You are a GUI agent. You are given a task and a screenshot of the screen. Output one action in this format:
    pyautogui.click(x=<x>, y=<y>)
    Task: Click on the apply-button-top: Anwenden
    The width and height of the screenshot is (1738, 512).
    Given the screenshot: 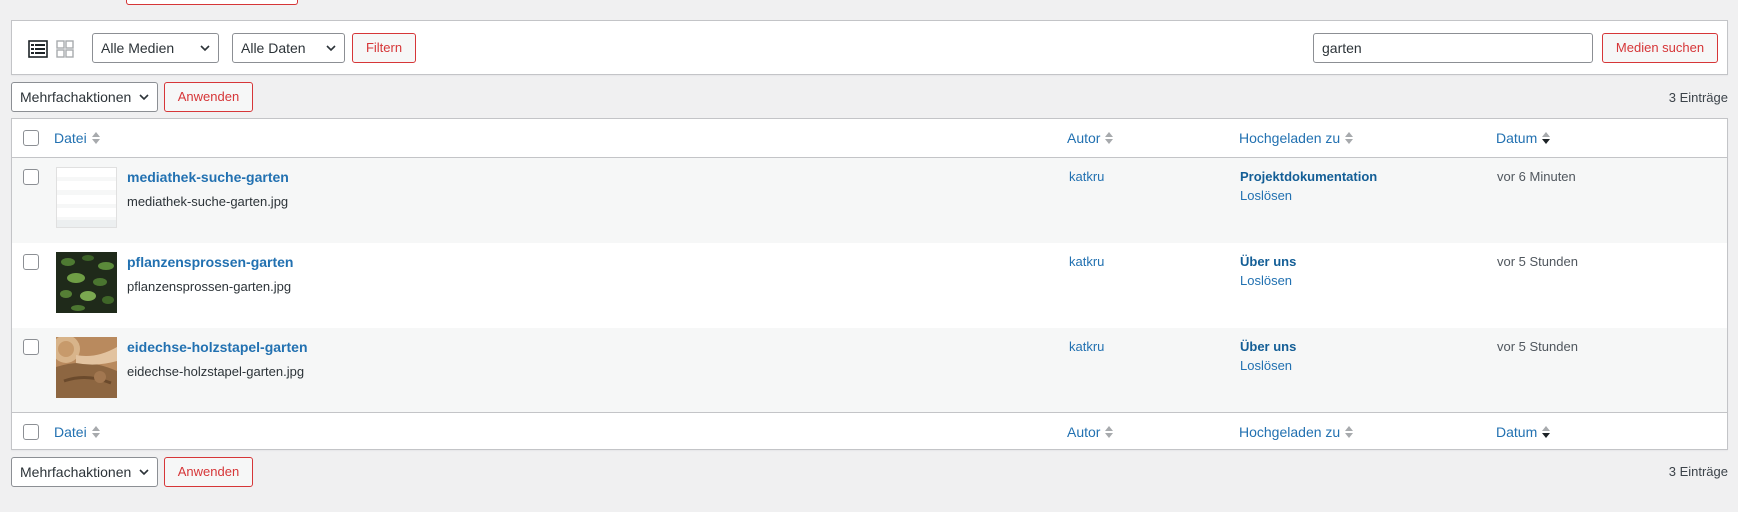 What is the action you would take?
    pyautogui.click(x=208, y=97)
    